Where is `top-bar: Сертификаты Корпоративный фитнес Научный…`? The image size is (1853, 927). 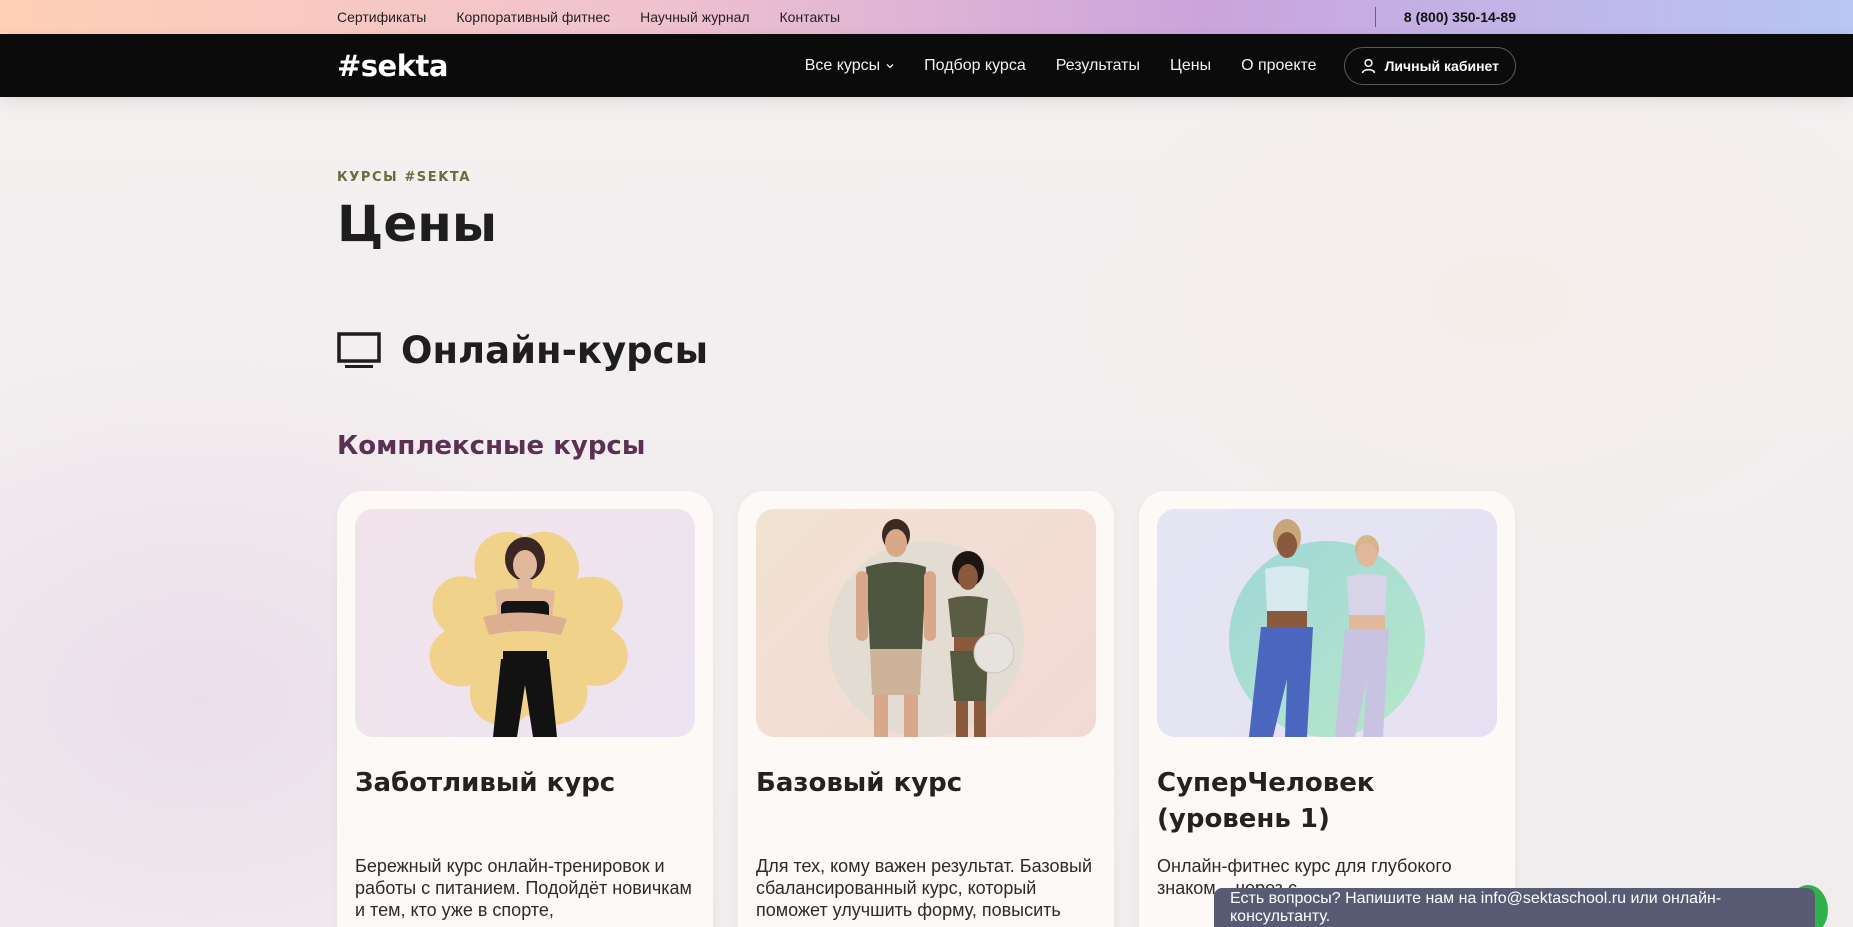
top-bar: Сертификаты Корпоративный фитнес Научный… is located at coordinates (926, 17).